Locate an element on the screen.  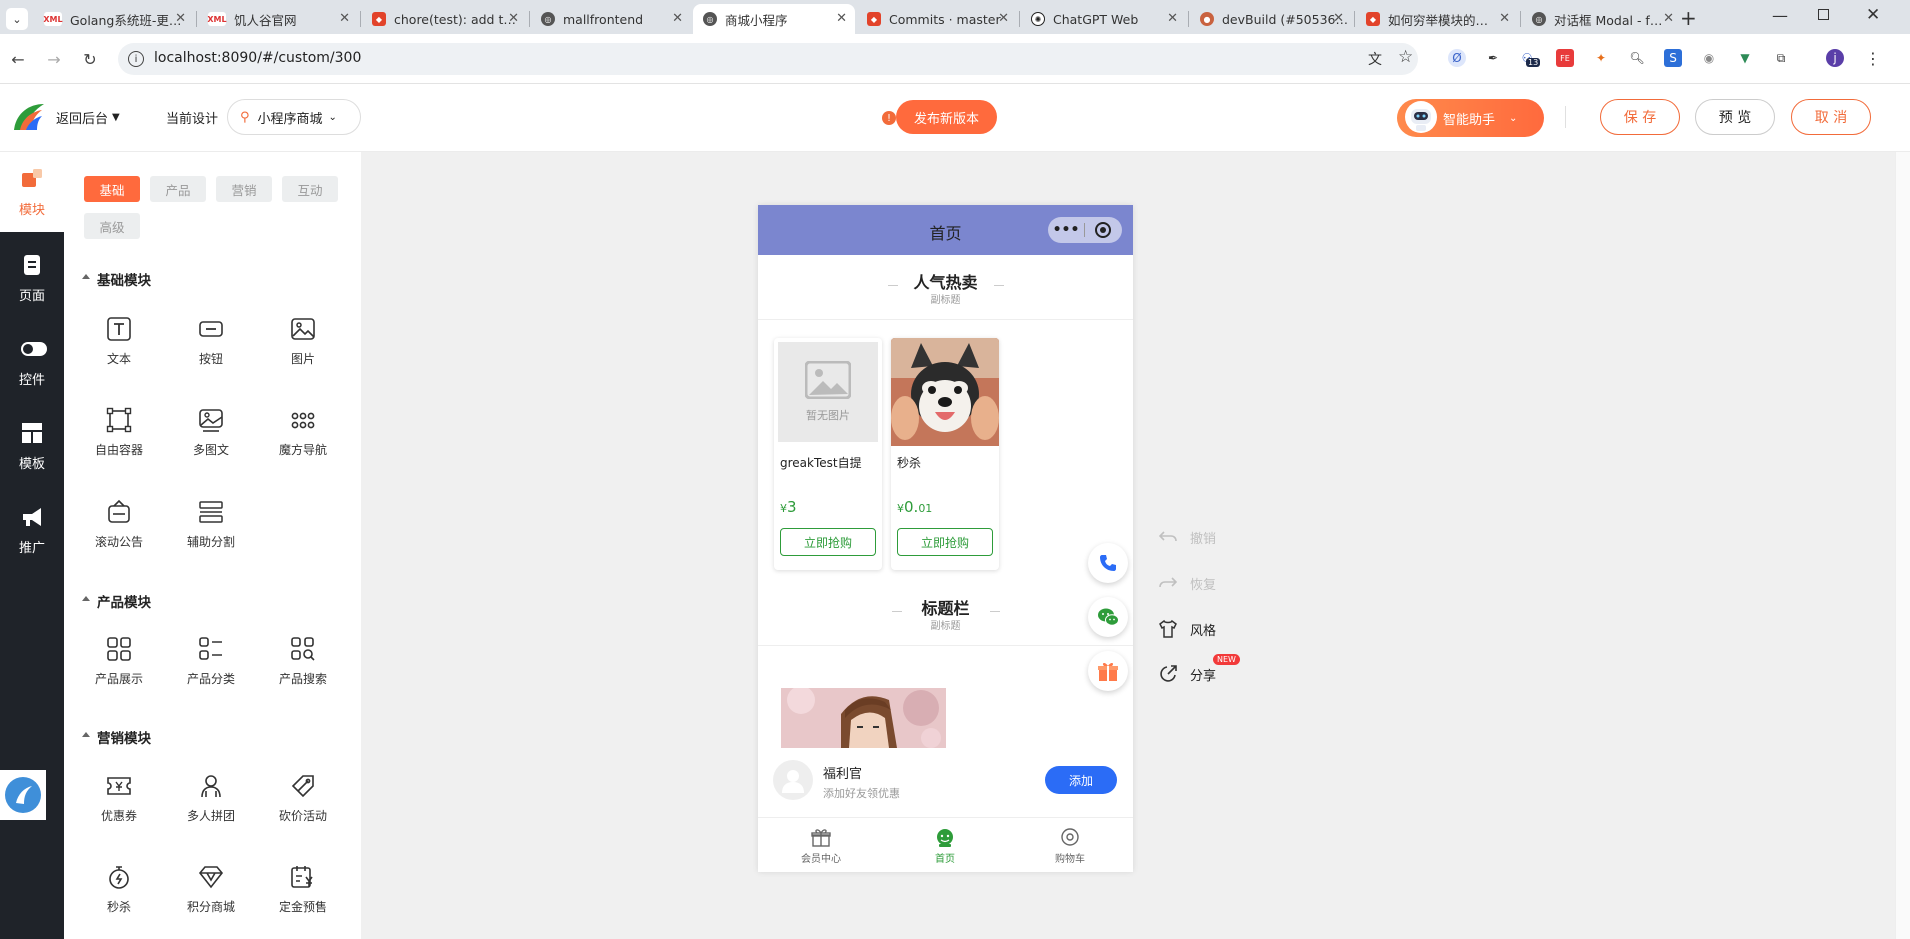
window-close-icon: ✕ is located at coordinates (1873, 15).